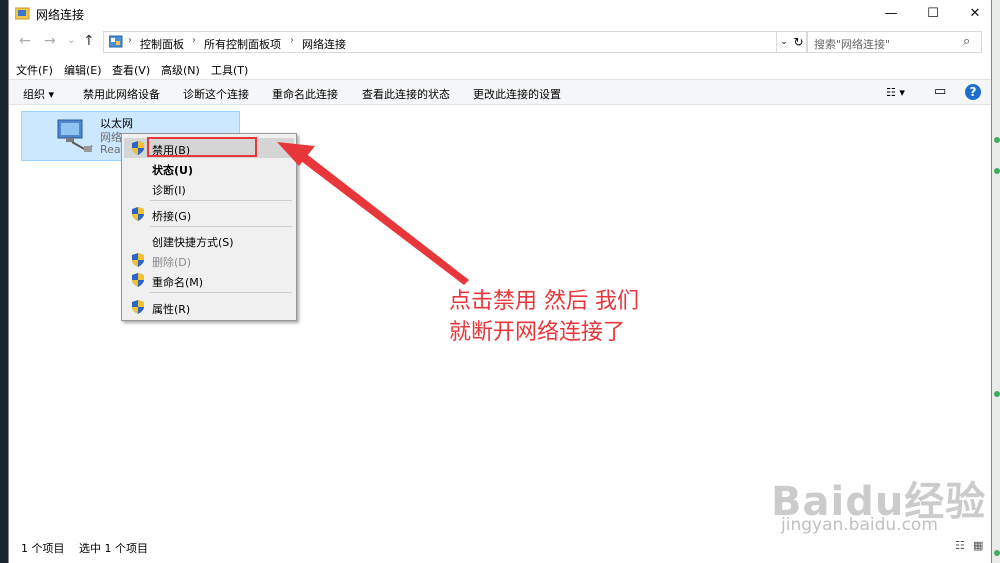 The height and width of the screenshot is (563, 1000). What do you see at coordinates (43, 548) in the screenshot?
I see `item-count: 1 个项目` at bounding box center [43, 548].